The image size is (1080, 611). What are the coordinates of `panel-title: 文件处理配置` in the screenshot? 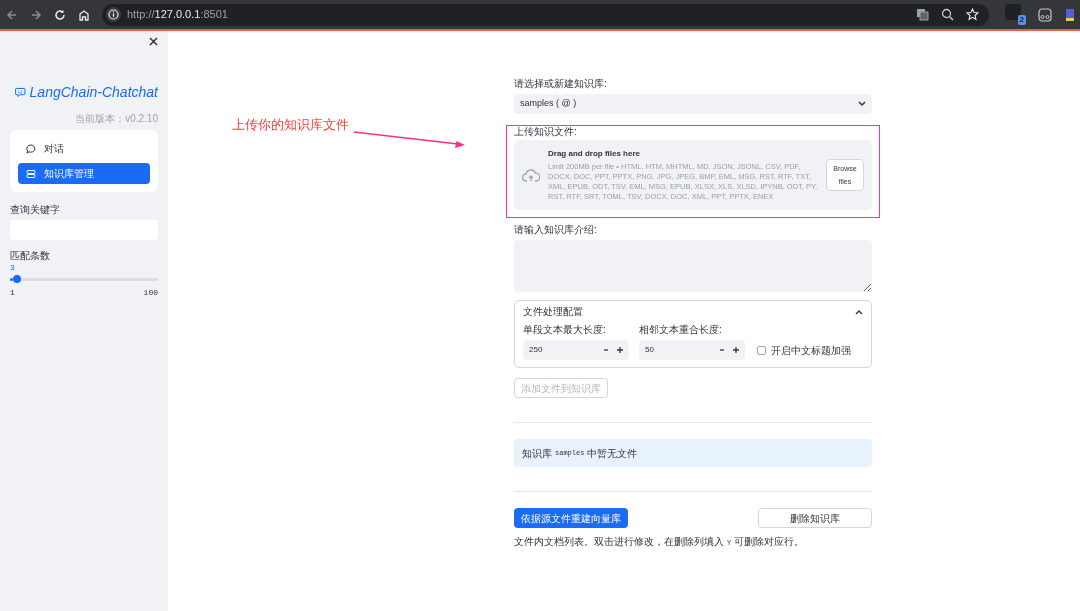 It's located at (553, 312).